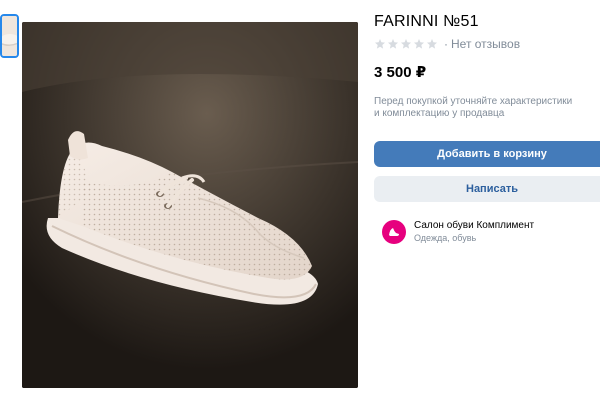  I want to click on rating-stars, so click(406, 44).